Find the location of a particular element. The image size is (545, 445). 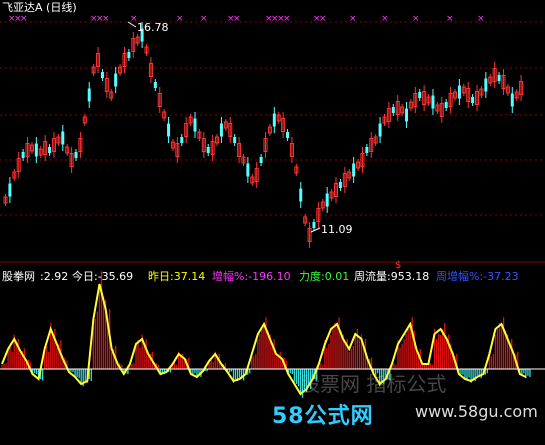

indicator-name: 股拳网 is located at coordinates (18, 276).